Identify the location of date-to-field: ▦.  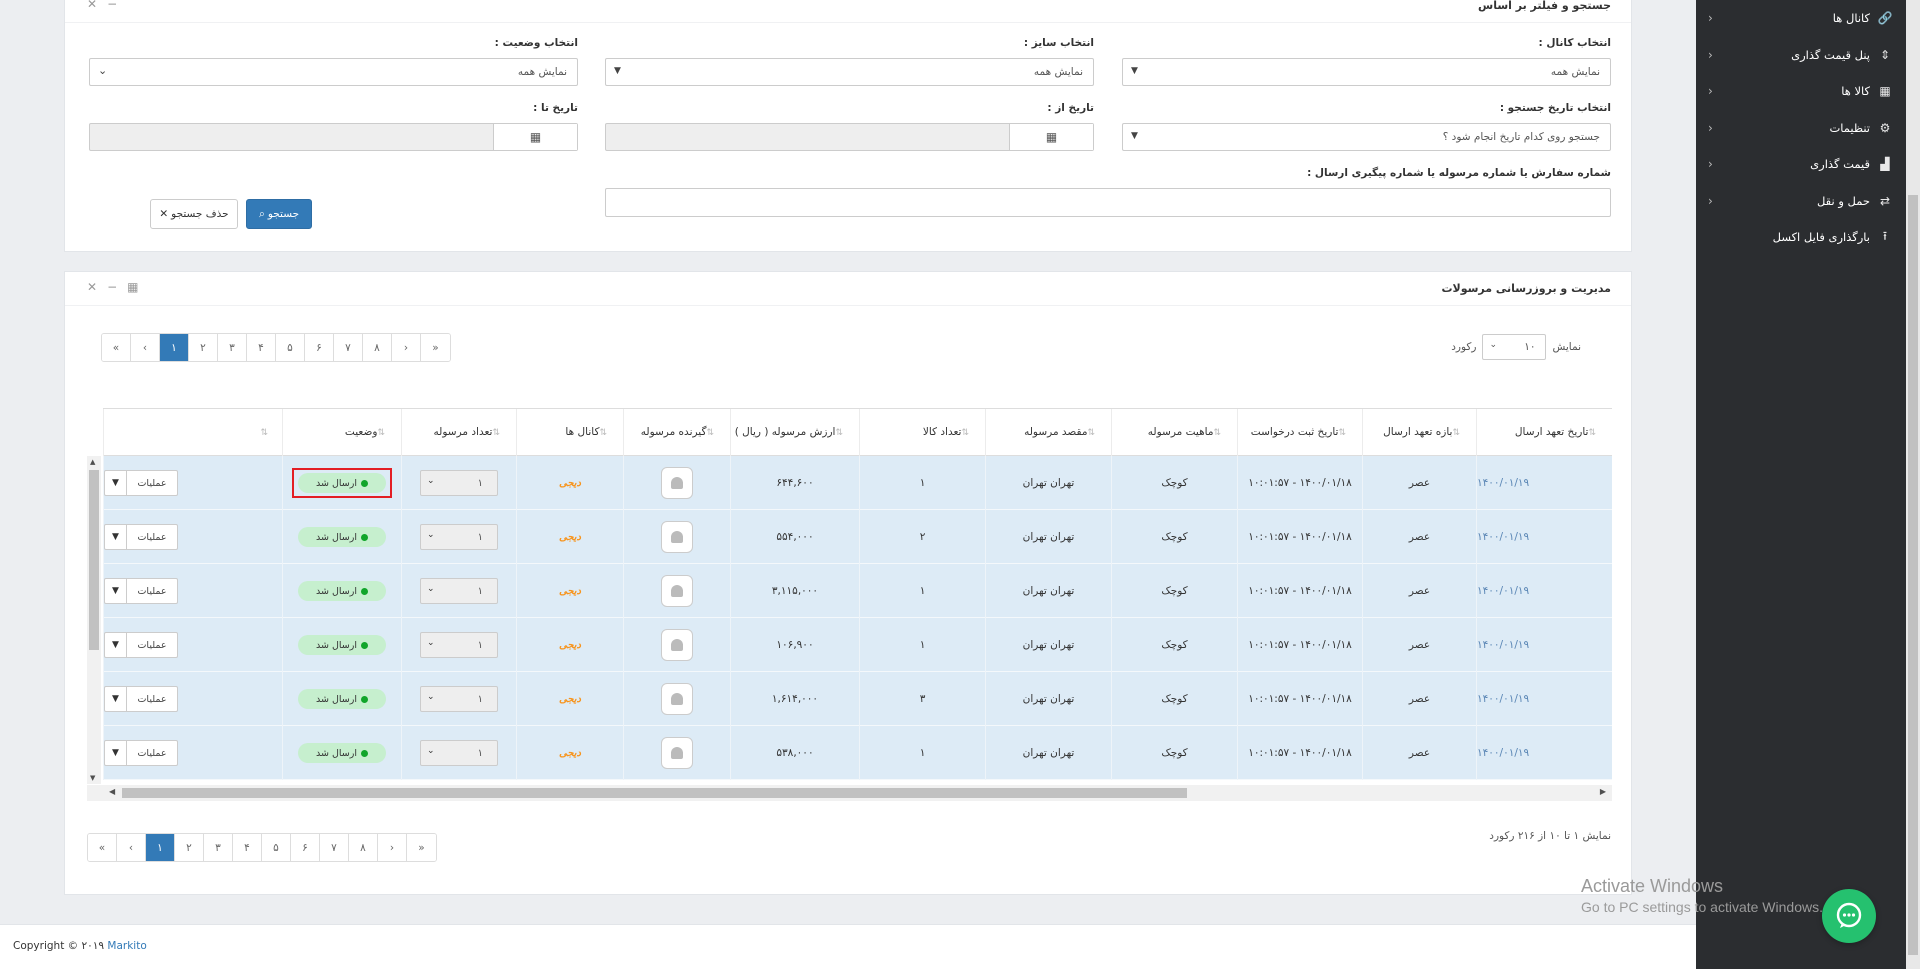
(333, 137).